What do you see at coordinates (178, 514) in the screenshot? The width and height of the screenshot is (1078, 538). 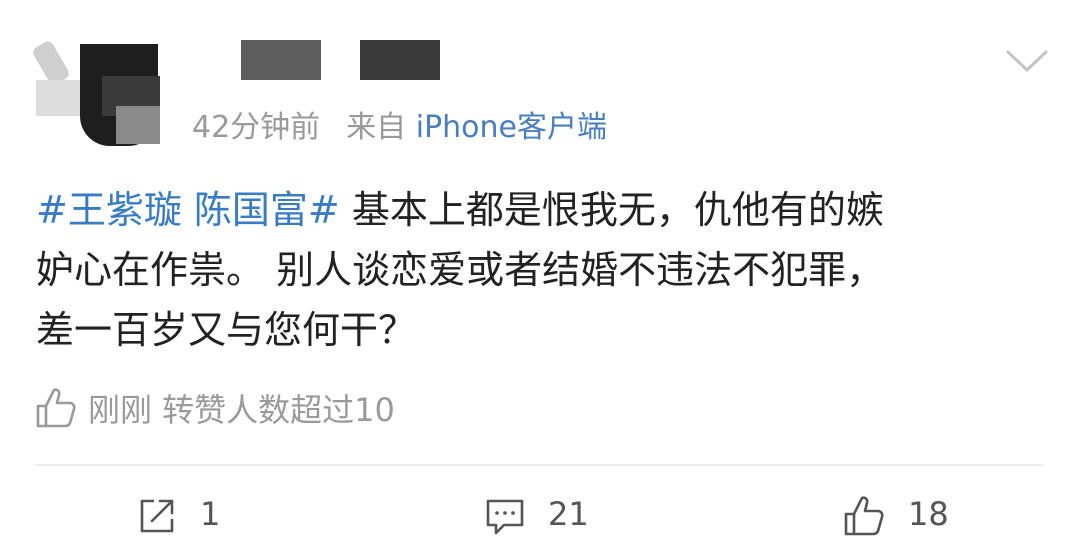 I see `repost-button: 1` at bounding box center [178, 514].